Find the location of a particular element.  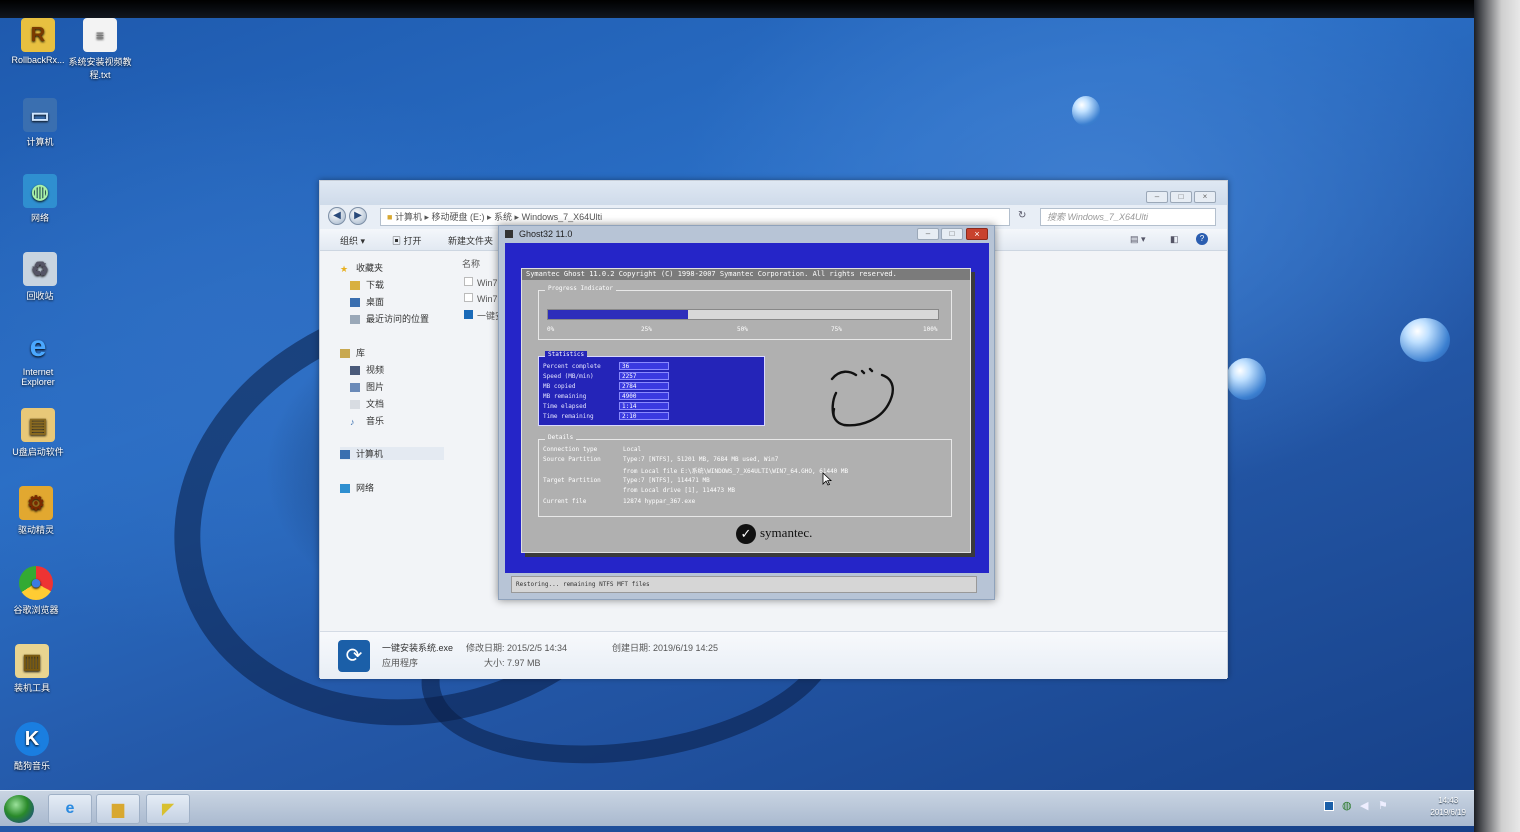

details-type: 应用程序 is located at coordinates (400, 663).